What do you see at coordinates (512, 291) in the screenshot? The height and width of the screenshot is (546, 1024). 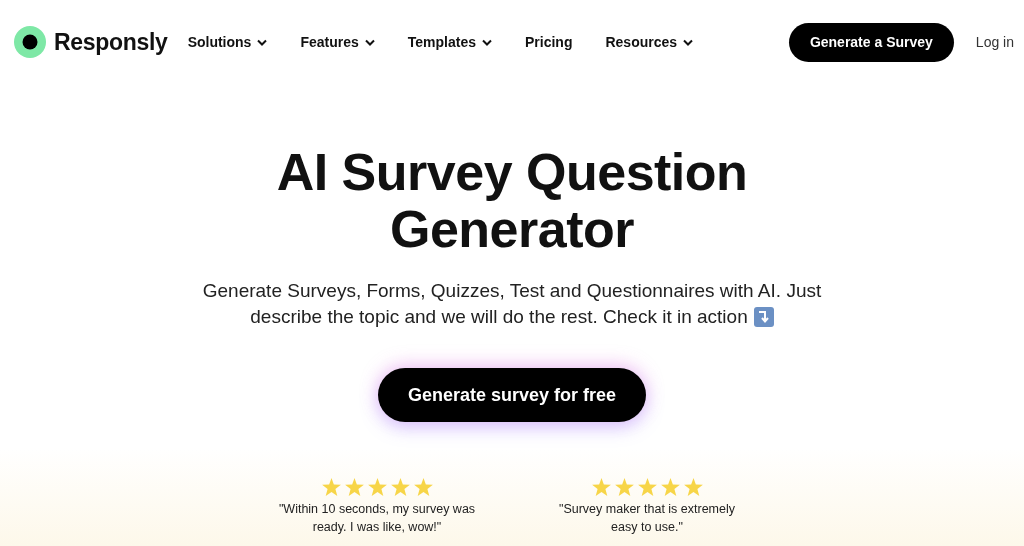 I see `hero-description: Generate Surveys, Forms, Quizzes, Test and Questionnaires with AI. Just` at bounding box center [512, 291].